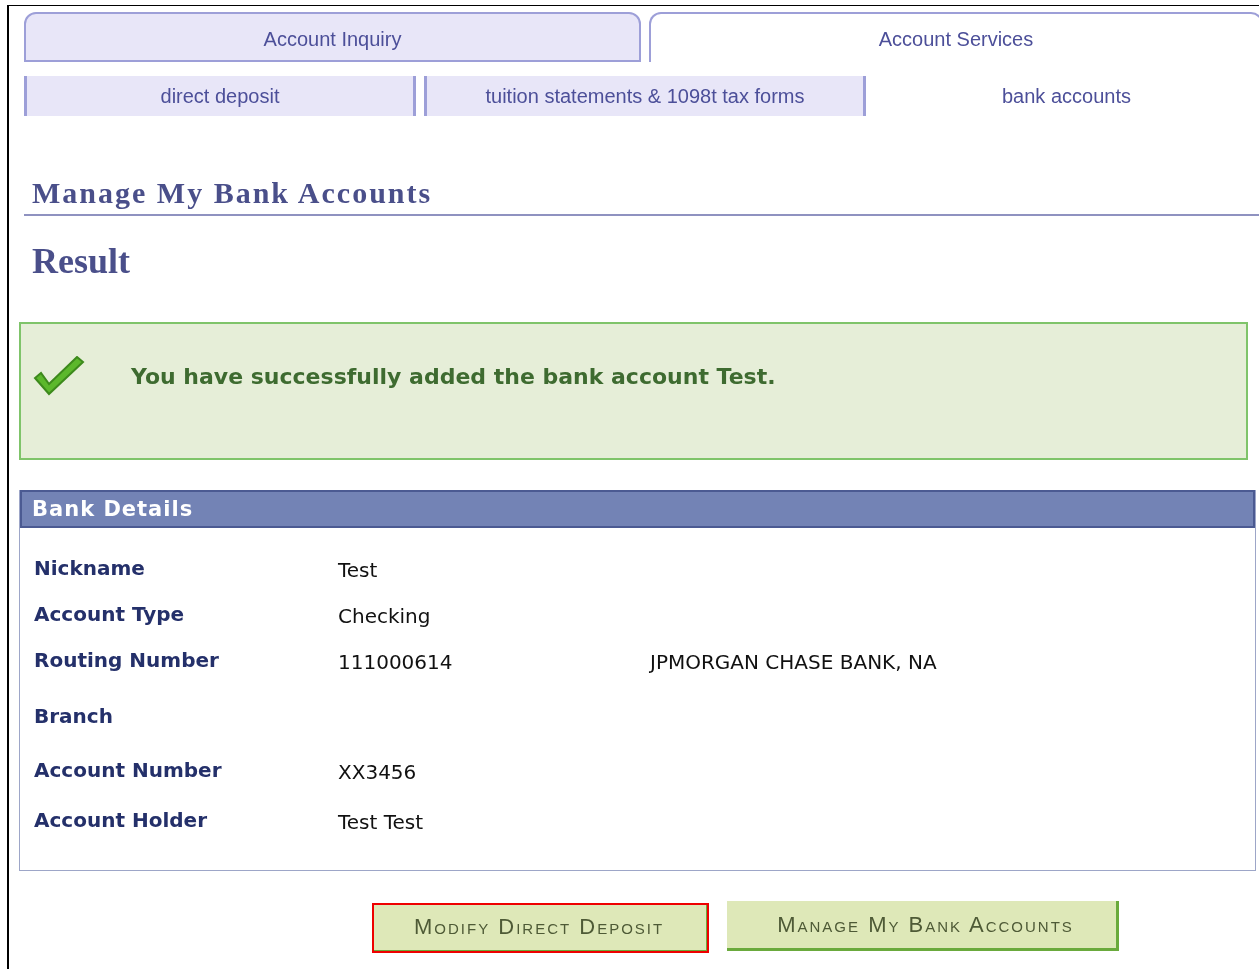  I want to click on section-title: Result, so click(81, 261).